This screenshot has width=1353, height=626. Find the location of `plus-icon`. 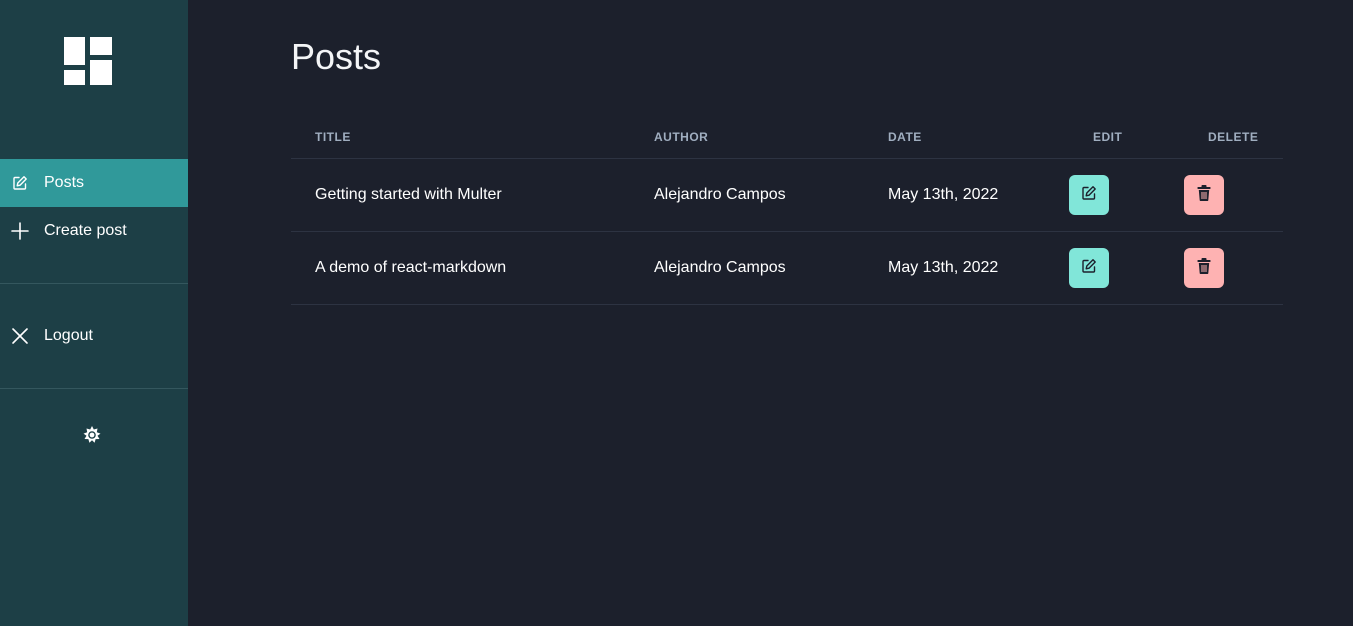

plus-icon is located at coordinates (20, 231).